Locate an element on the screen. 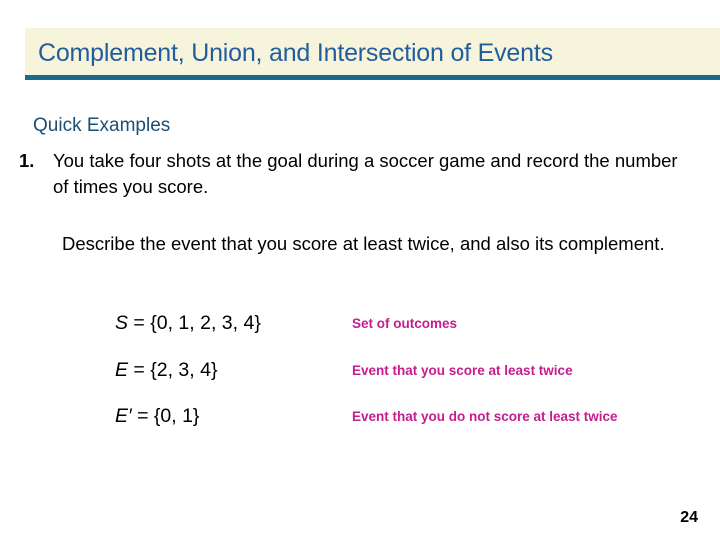 The height and width of the screenshot is (540, 720). equation-annotation: Event that you score at least twice is located at coordinates (462, 370).